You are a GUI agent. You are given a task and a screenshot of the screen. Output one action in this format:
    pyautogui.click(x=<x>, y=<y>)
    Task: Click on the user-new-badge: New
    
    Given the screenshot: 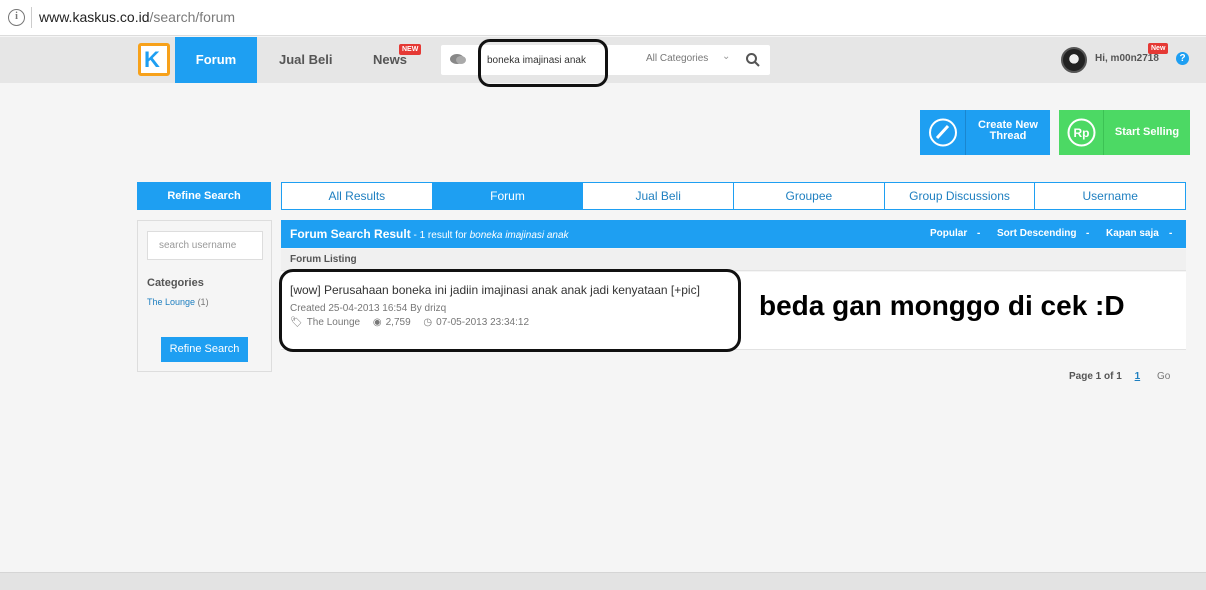 What is the action you would take?
    pyautogui.click(x=1158, y=48)
    